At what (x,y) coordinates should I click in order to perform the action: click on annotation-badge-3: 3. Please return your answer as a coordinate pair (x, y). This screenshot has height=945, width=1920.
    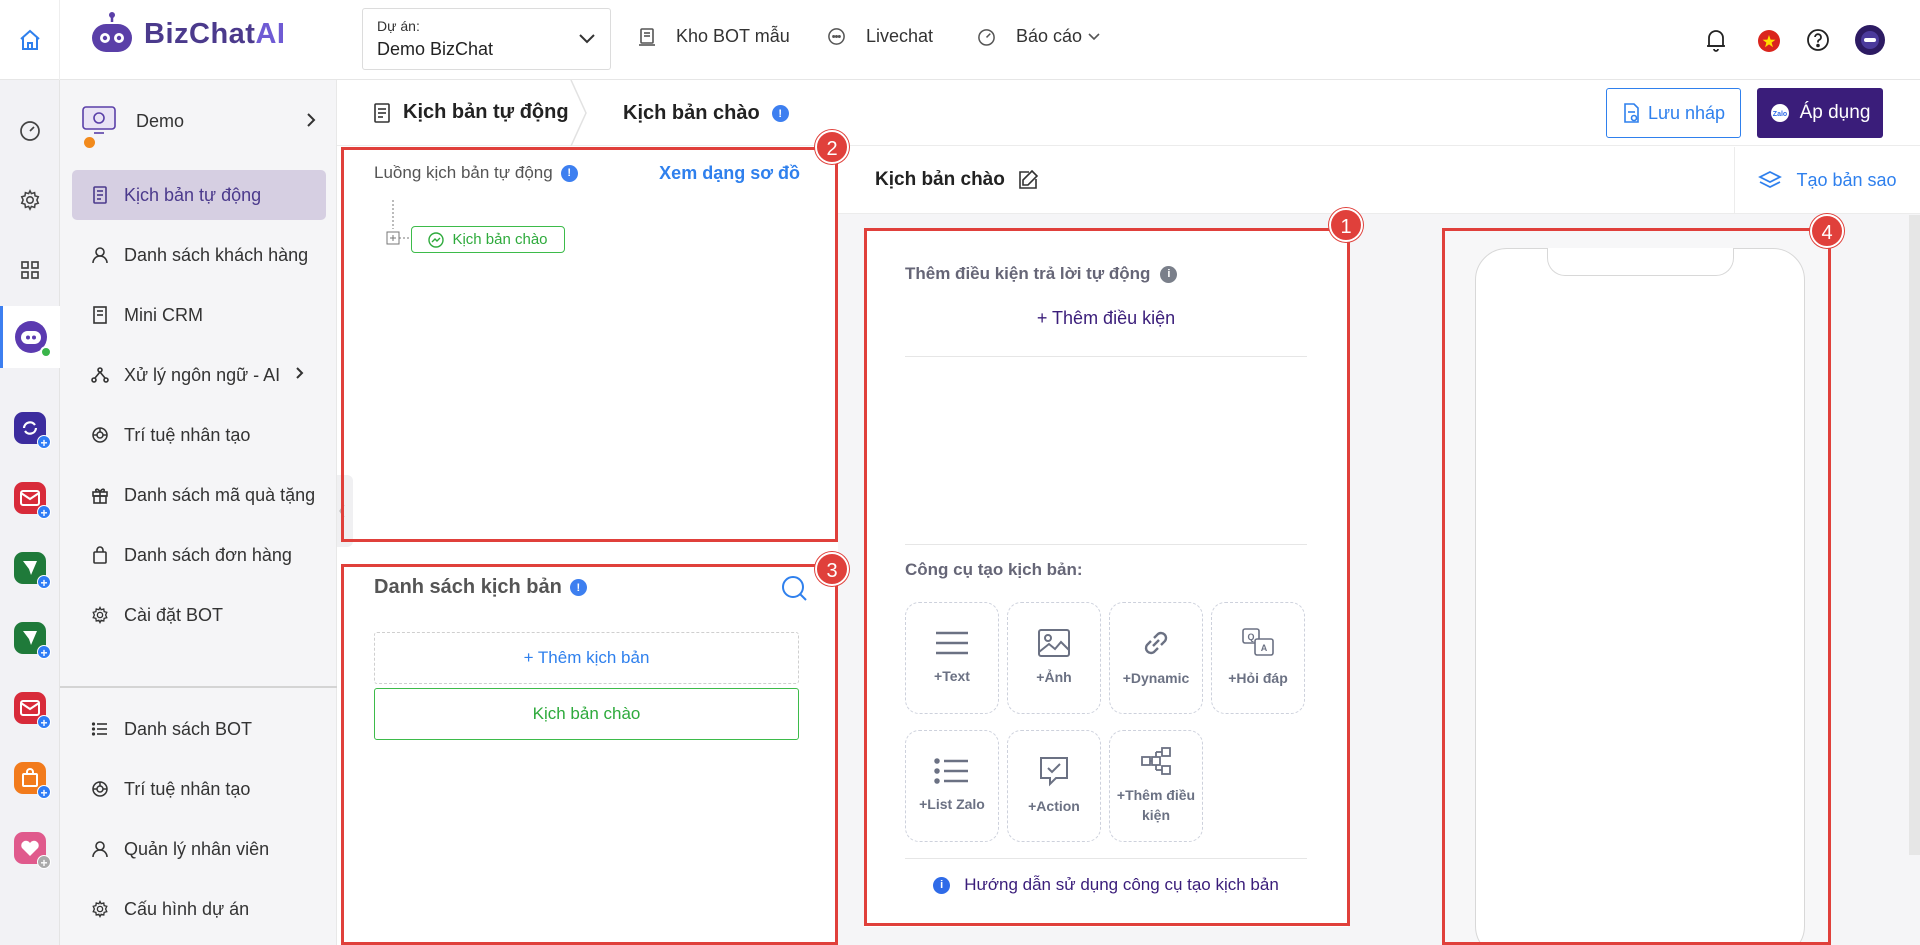
    Looking at the image, I should click on (832, 569).